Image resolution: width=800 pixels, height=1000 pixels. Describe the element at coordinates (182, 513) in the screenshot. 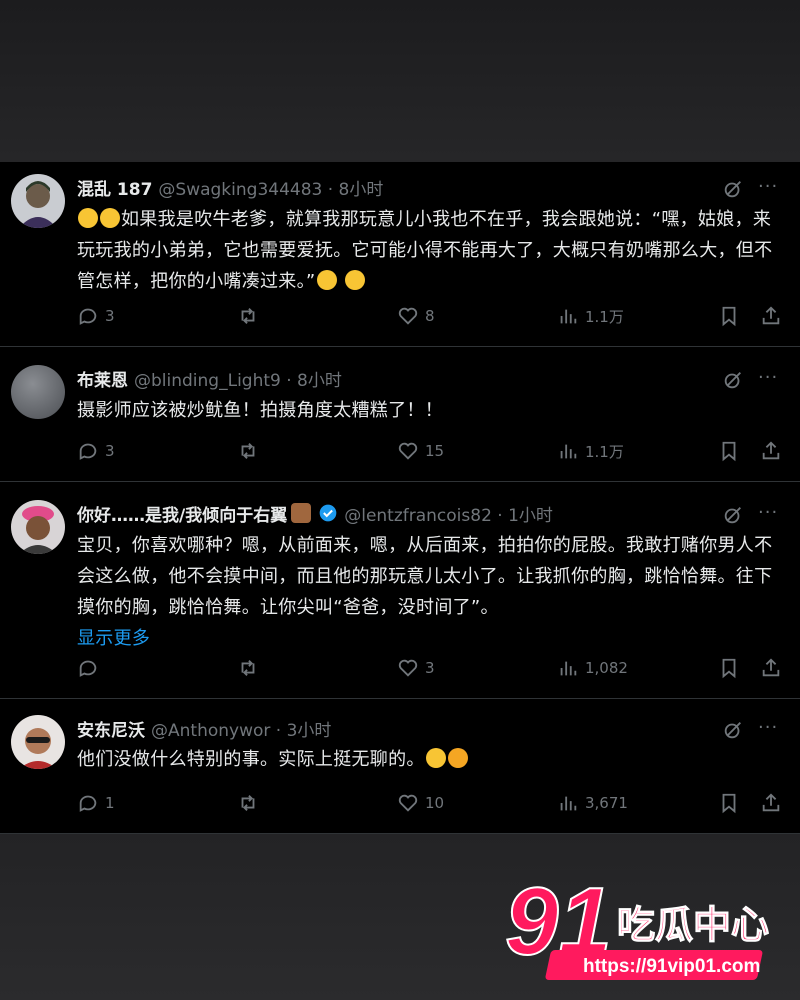

I see `display-name: 你好……是我/我倾向于右翼` at that location.